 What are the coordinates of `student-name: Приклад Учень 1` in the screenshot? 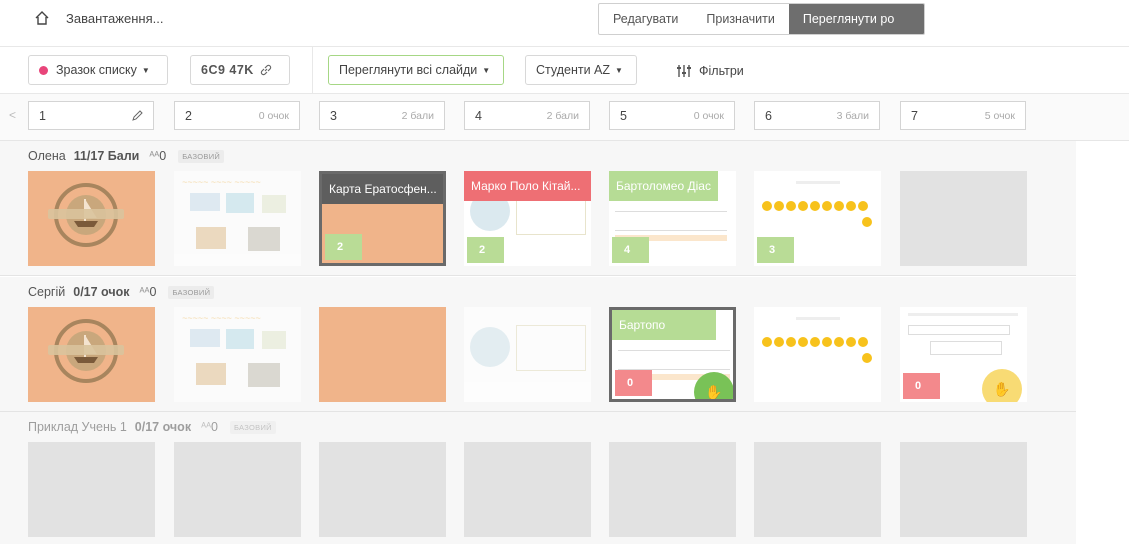 It's located at (77, 427).